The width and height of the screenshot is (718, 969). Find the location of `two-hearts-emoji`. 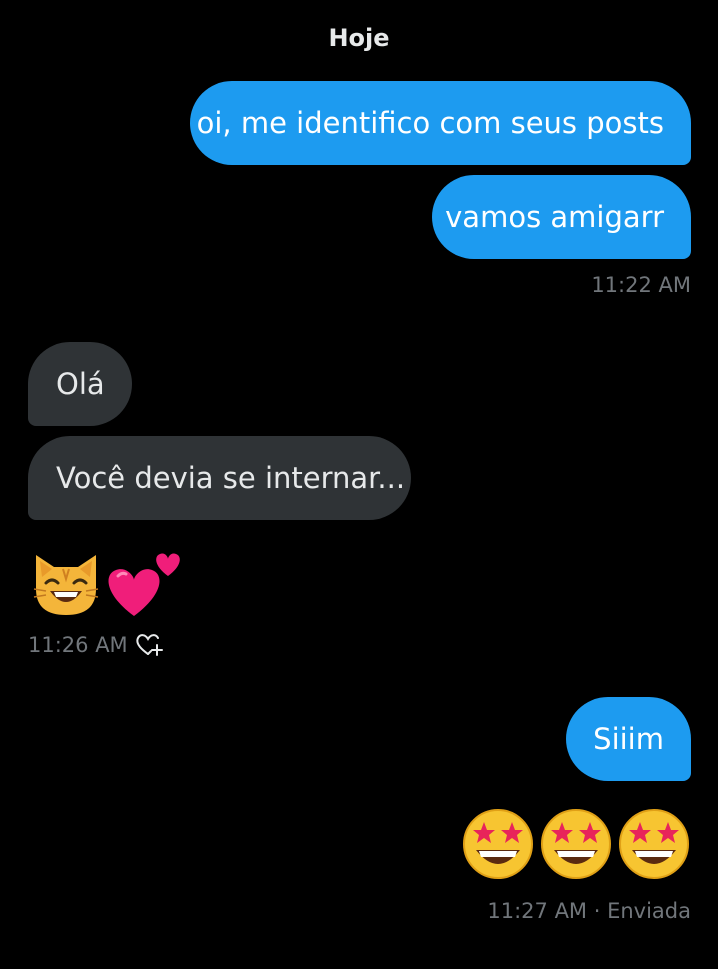

two-hearts-emoji is located at coordinates (144, 582).